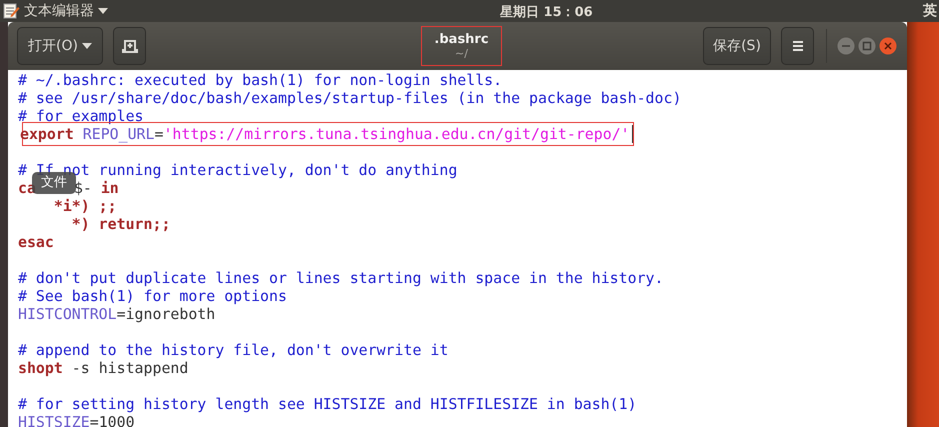 The width and height of the screenshot is (939, 427). Describe the element at coordinates (461, 39) in the screenshot. I see `window-title: .bashrc` at that location.